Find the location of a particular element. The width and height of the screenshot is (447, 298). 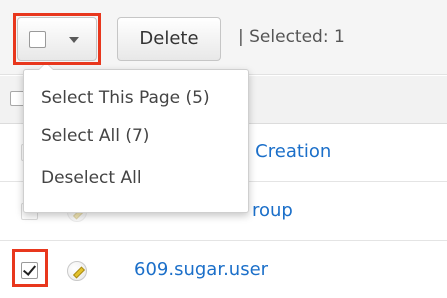

chevron-down-icon is located at coordinates (74, 40).